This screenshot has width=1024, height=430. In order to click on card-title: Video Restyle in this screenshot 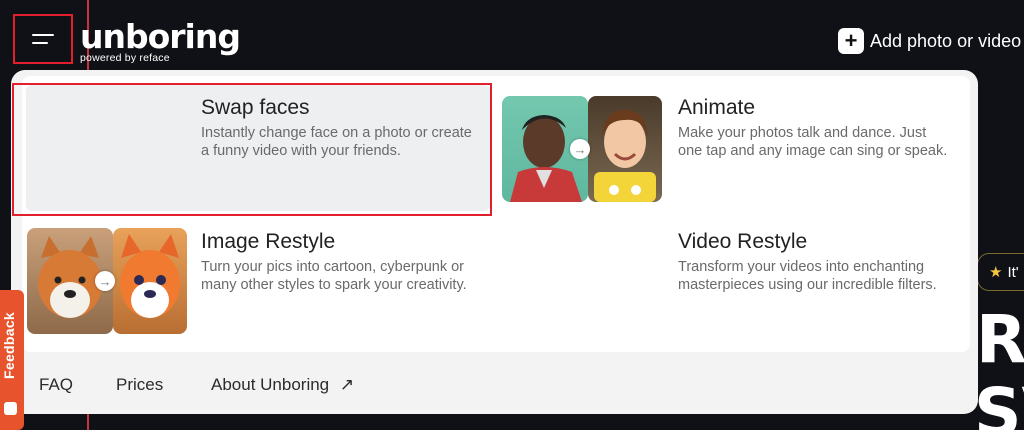, I will do `click(743, 241)`.